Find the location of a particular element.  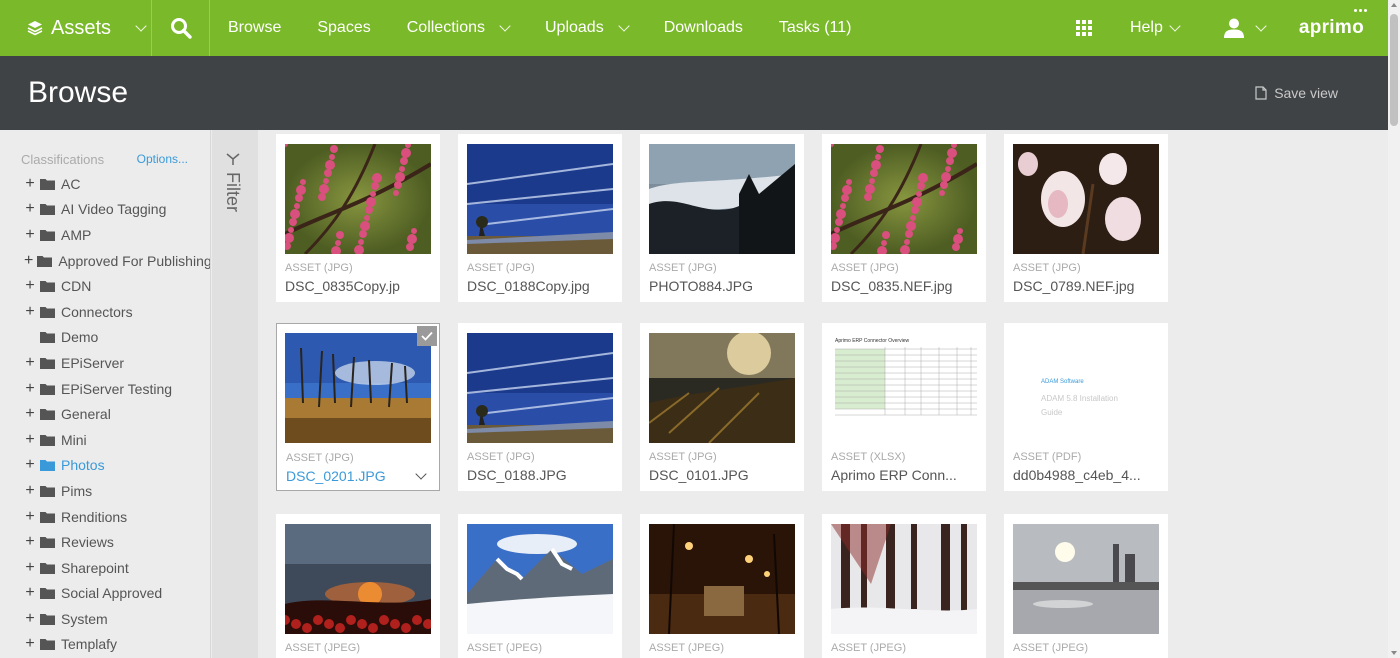

asset-card: ASSET (JPG) DSC_0835.NEF.jpg is located at coordinates (904, 218).